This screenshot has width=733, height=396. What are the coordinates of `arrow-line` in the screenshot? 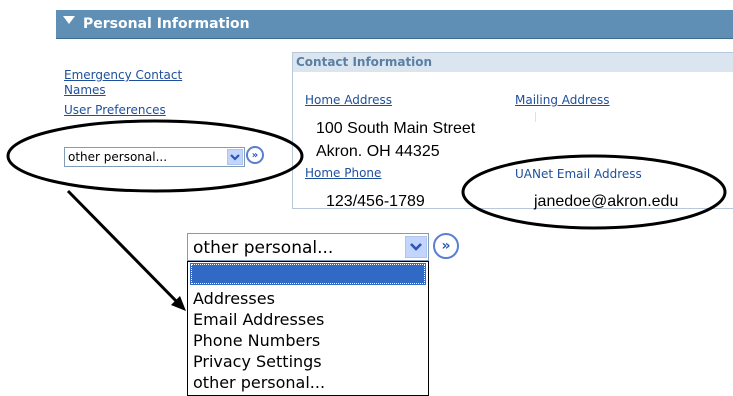 It's located at (124, 248).